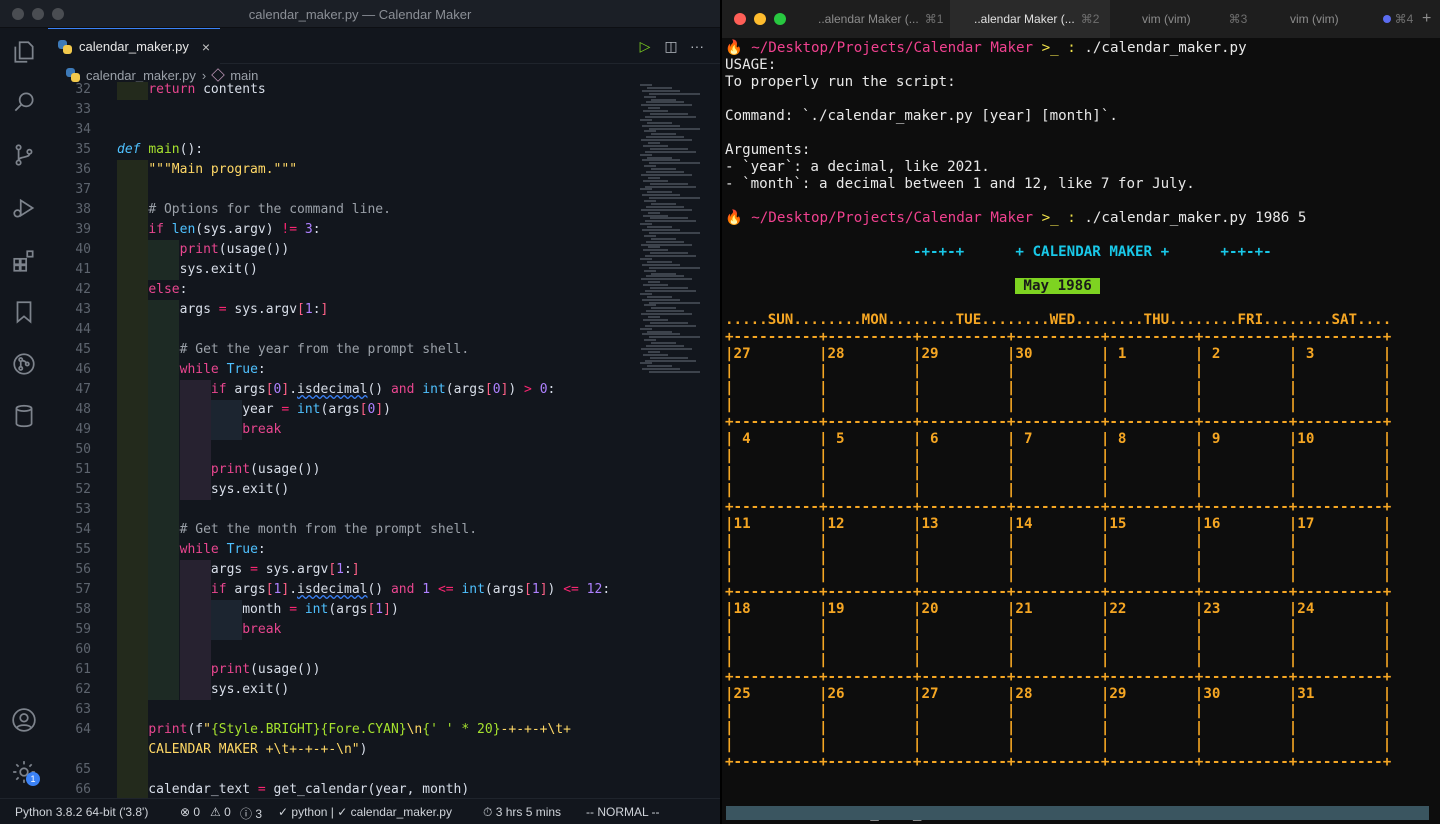  I want to click on terminal-scrollbar, so click(1077, 813).